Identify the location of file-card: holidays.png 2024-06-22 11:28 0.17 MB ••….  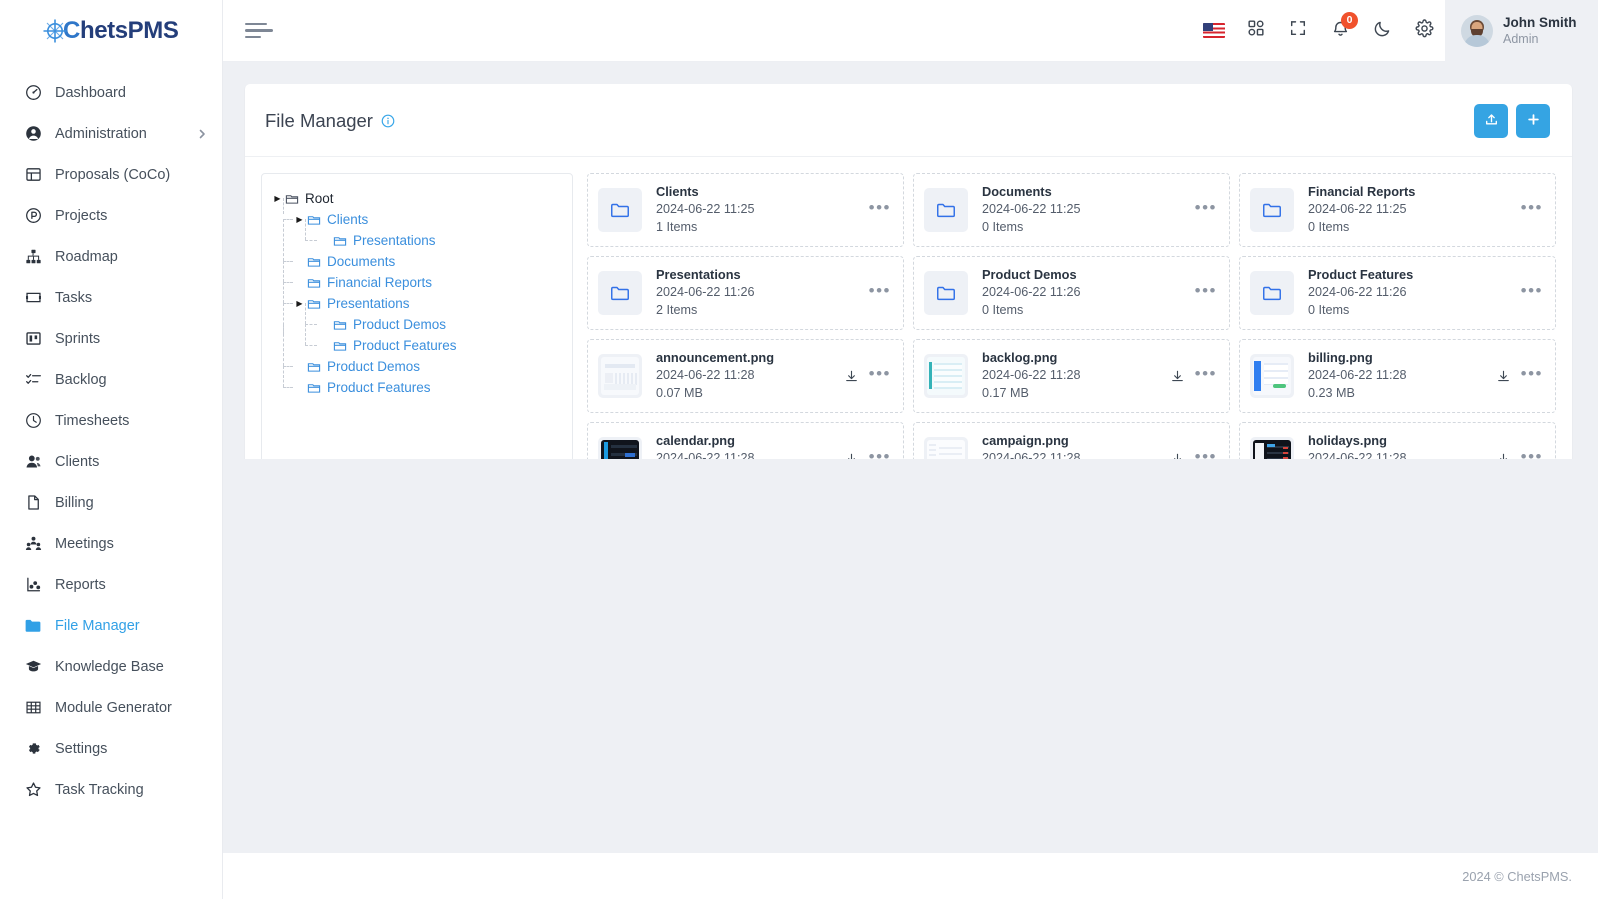
(1397, 440).